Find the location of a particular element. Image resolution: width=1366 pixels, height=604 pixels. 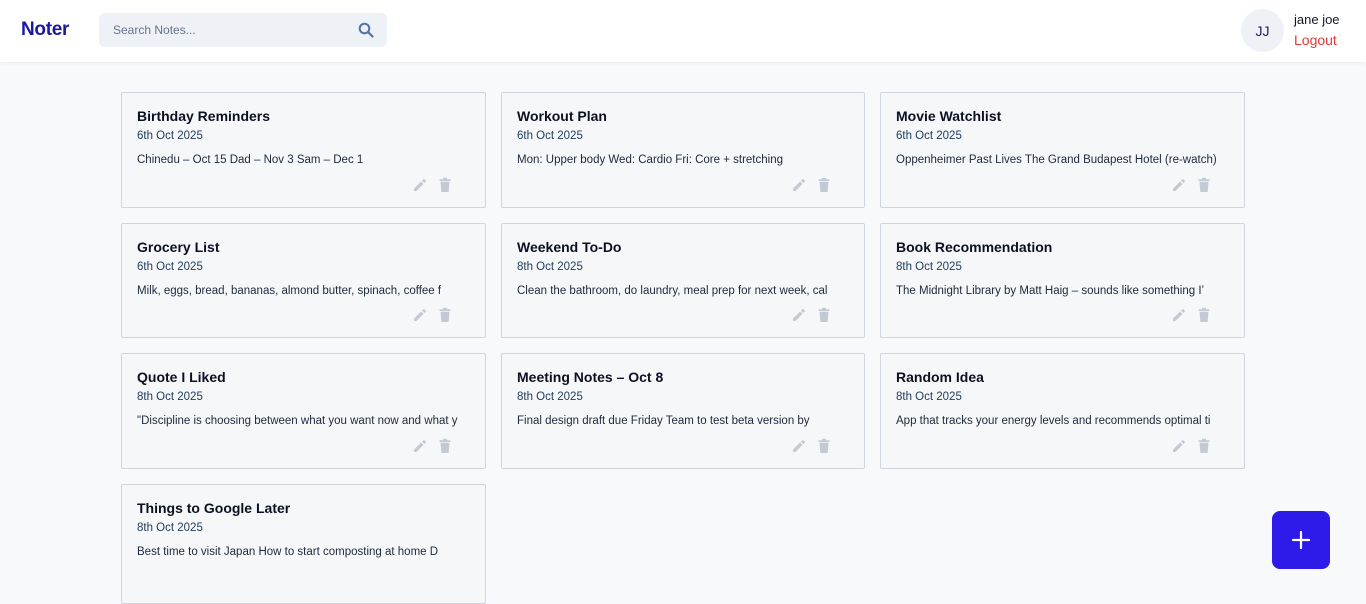

add-note-button is located at coordinates (1301, 540).